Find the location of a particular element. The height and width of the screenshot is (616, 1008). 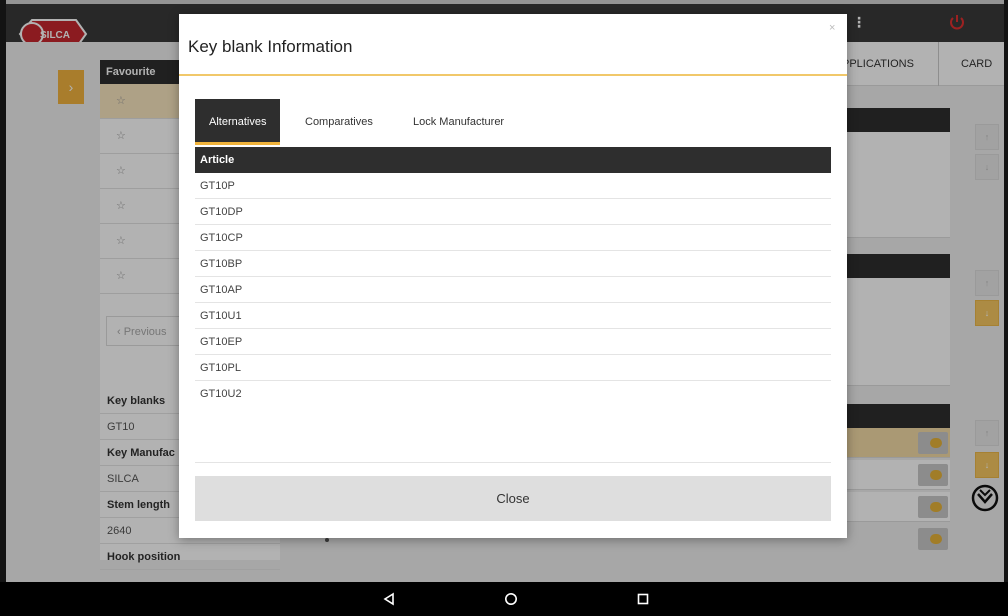

dialog-title: Key blank Information is located at coordinates (270, 46).